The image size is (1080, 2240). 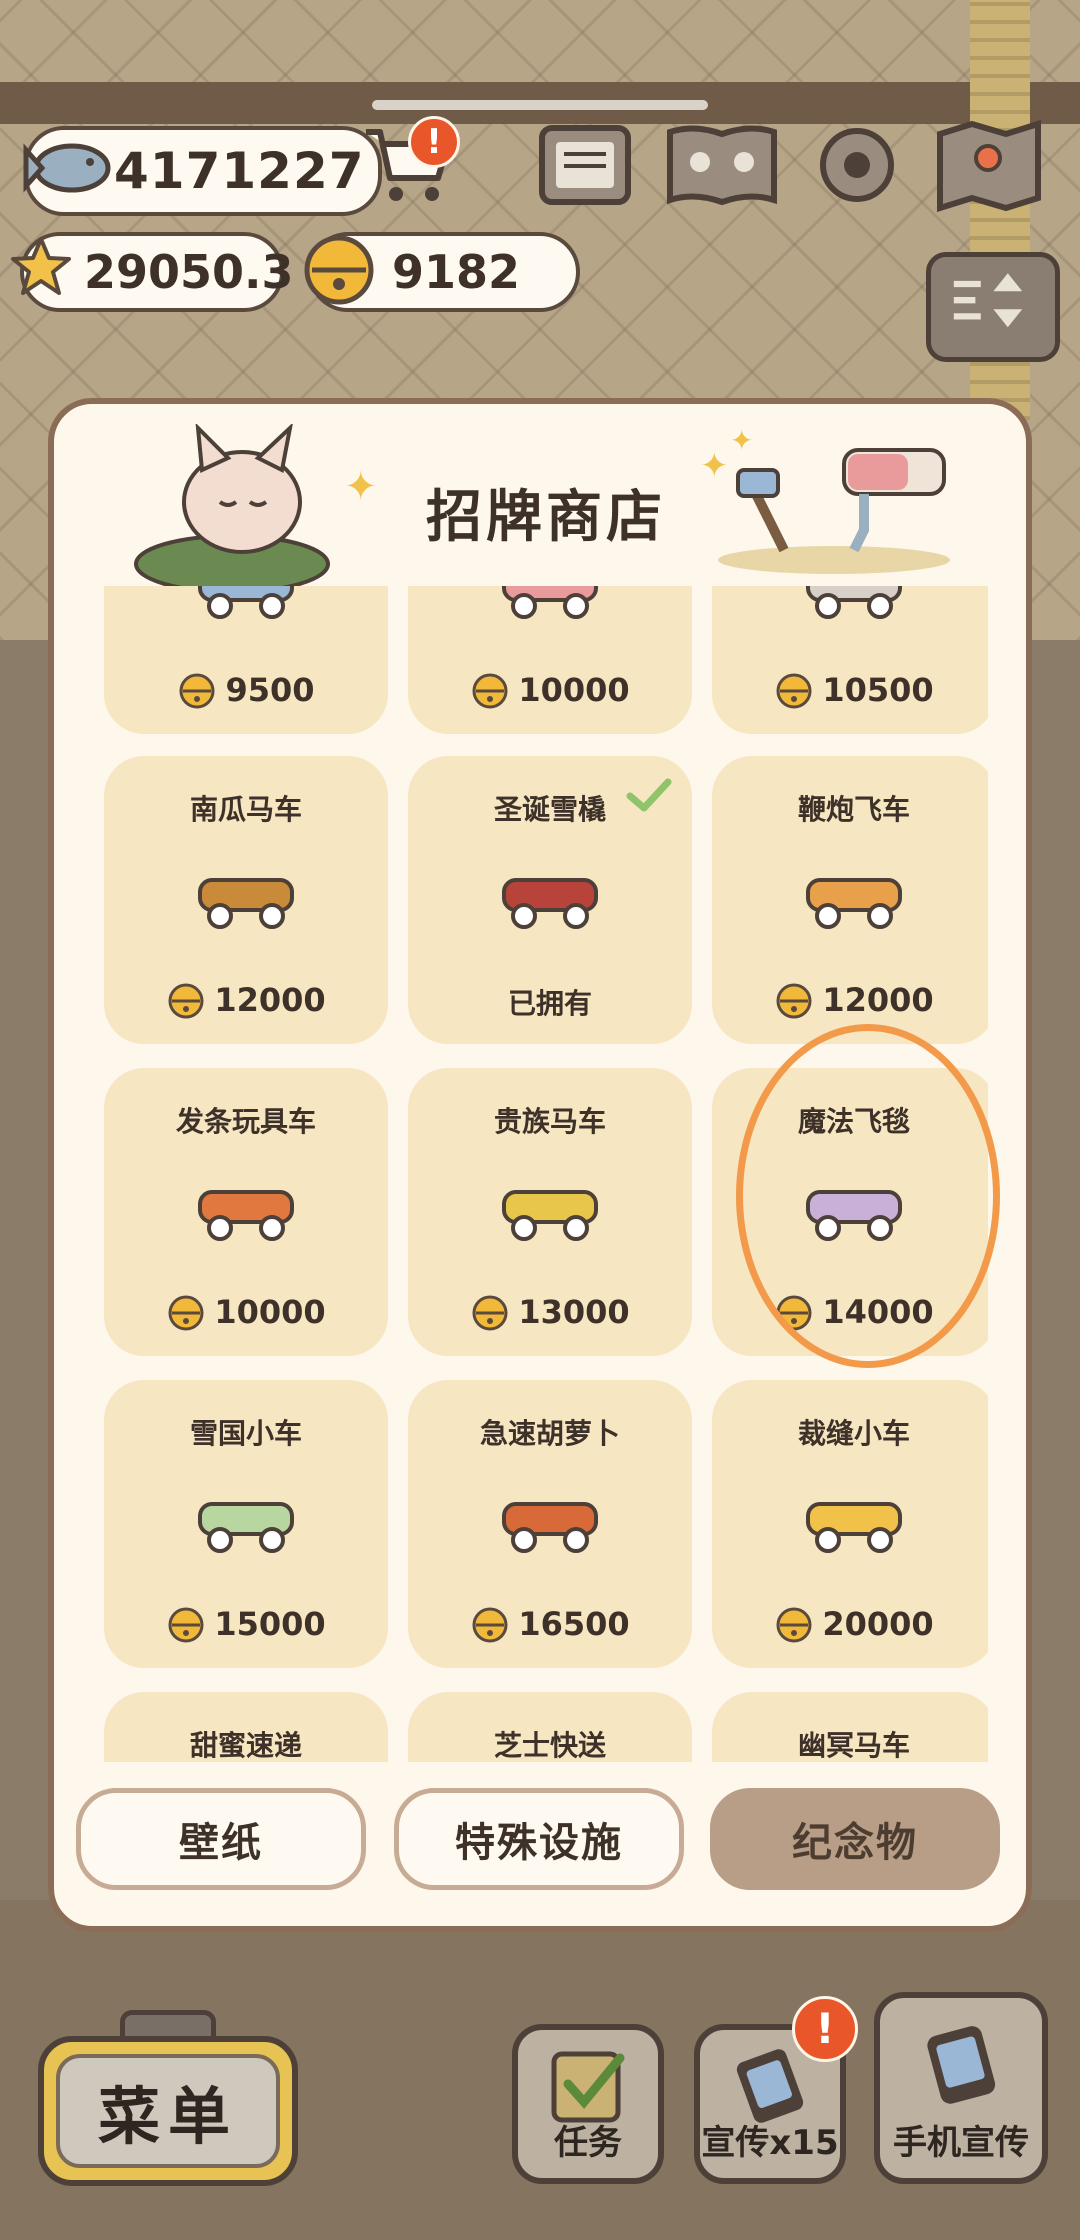 What do you see at coordinates (850, 1727) in the screenshot?
I see `shop-item-card: 幽冥马车` at bounding box center [850, 1727].